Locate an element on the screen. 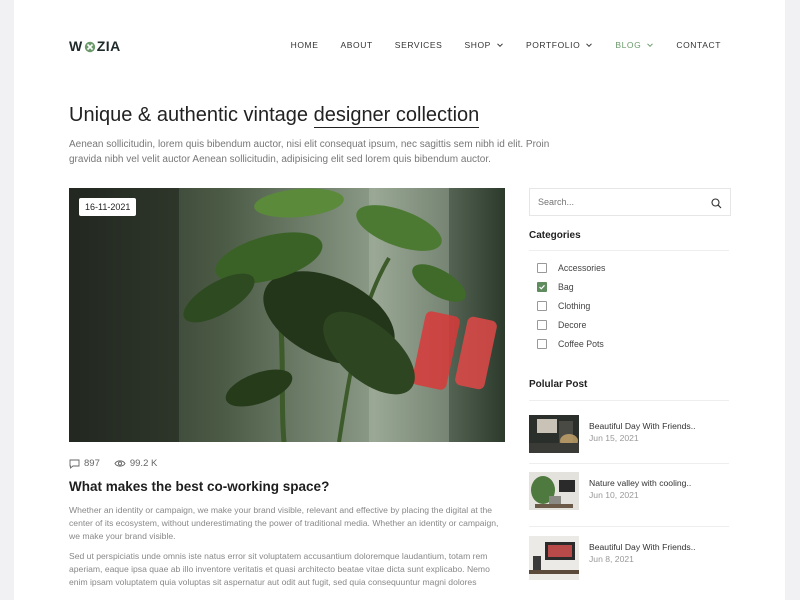 This screenshot has height=600, width=800. comment-icon is located at coordinates (74, 464).